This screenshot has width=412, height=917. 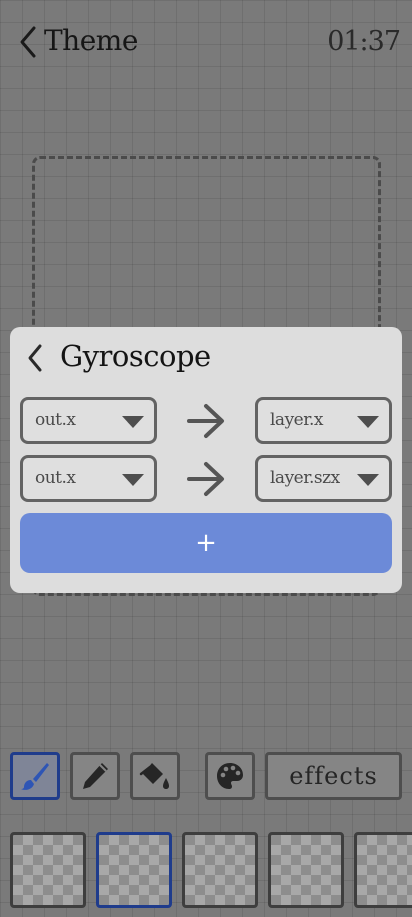 I want to click on brush-tool-button, so click(x=35, y=776).